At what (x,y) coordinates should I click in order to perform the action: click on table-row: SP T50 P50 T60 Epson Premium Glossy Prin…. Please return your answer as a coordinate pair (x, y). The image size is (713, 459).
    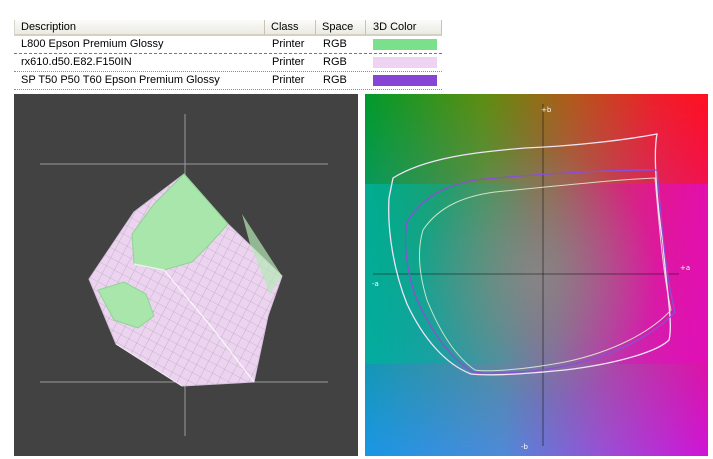
    Looking at the image, I should click on (228, 81).